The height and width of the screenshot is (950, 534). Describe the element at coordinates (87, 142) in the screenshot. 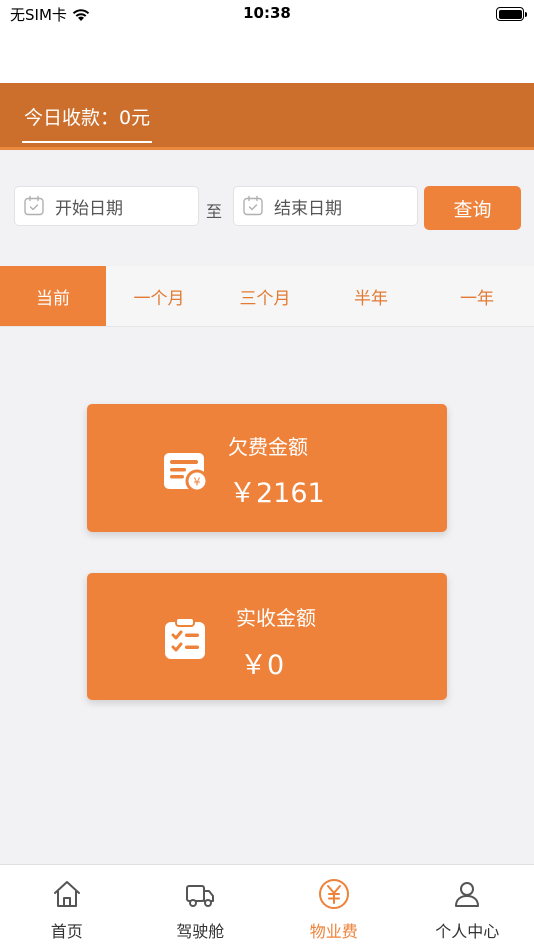

I see `banner-underline` at that location.